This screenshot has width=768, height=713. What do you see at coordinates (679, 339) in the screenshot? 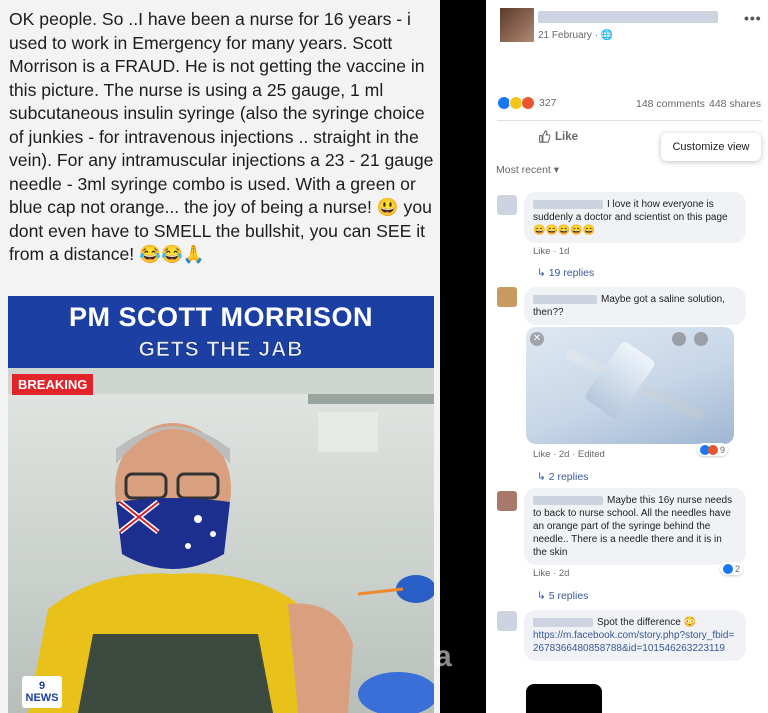
I see `options-icon` at bounding box center [679, 339].